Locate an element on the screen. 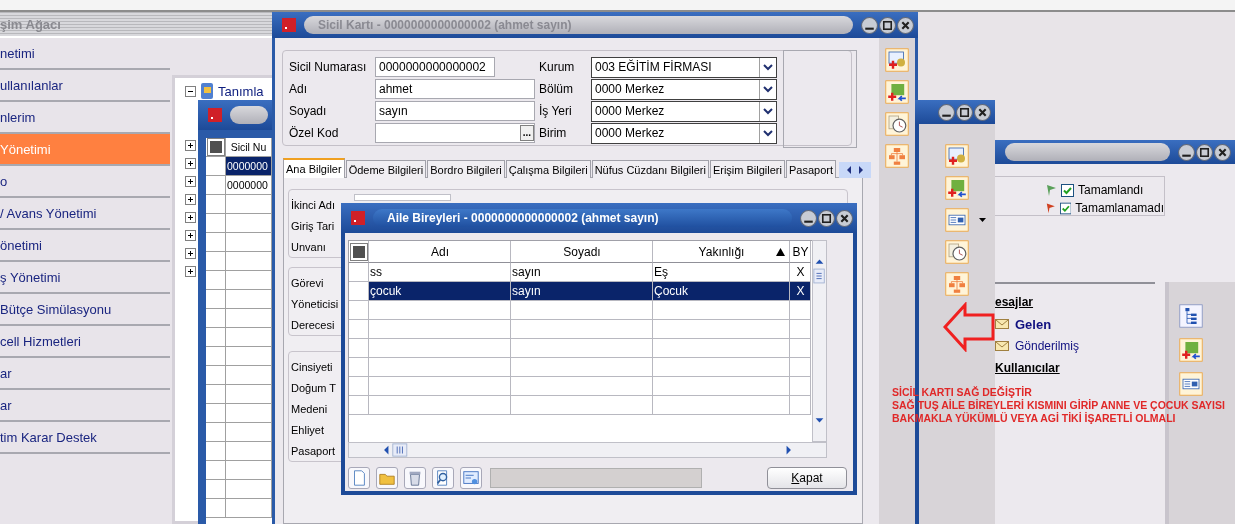  collapse-icon is located at coordinates (190, 91).